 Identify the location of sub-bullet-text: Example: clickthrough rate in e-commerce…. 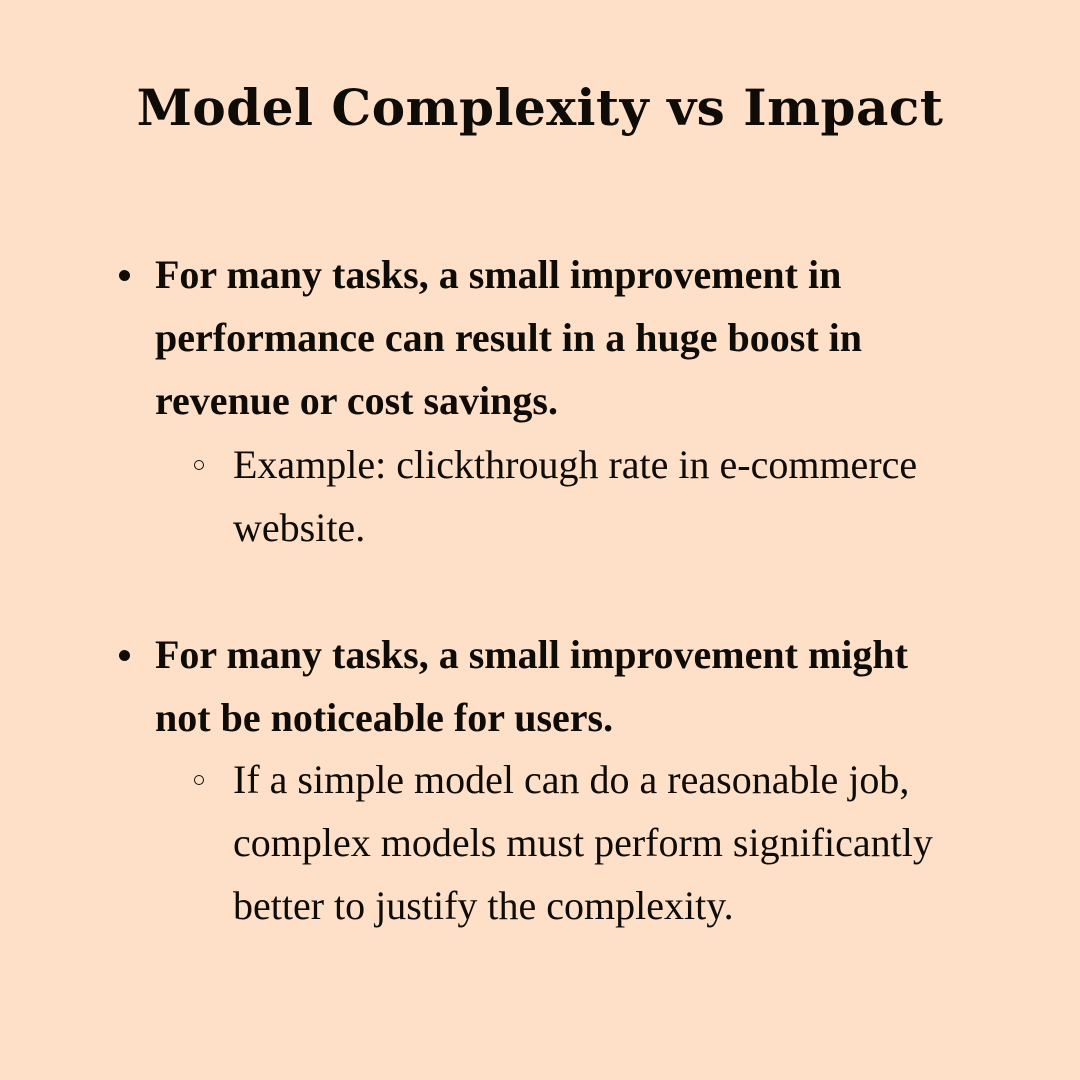
(575, 496).